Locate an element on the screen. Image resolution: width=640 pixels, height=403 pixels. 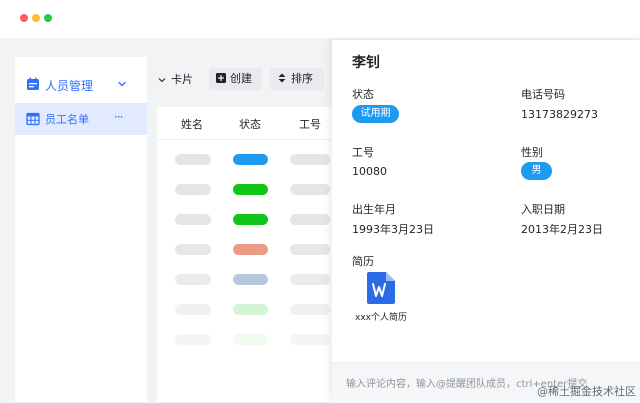
gender-badge: 男 is located at coordinates (536, 171).